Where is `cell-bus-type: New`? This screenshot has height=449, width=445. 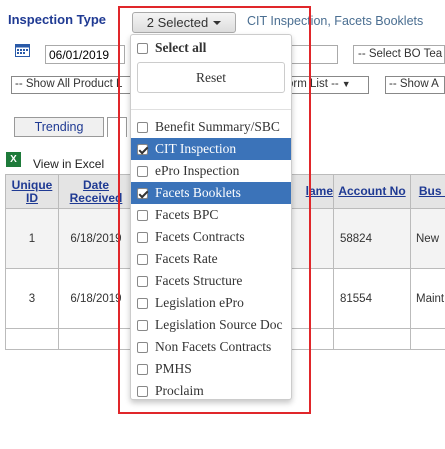 cell-bus-type: New is located at coordinates (427, 238).